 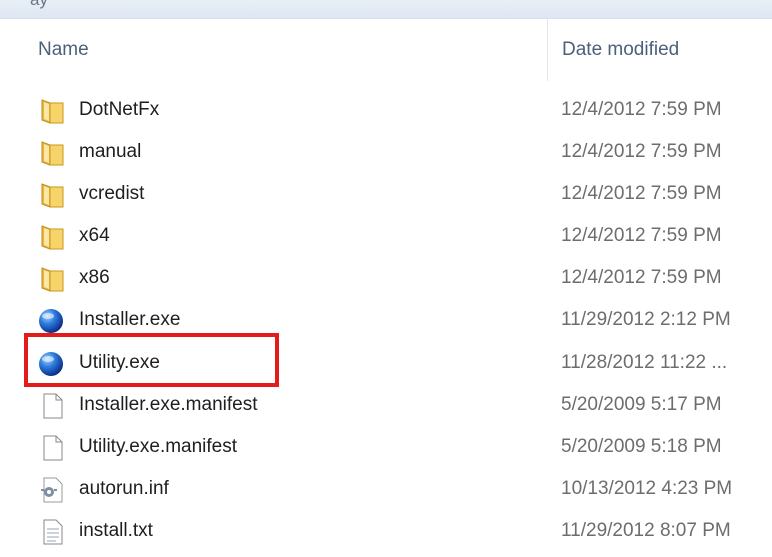 I want to click on clipped-toolbar-text: ay, so click(x=39, y=5).